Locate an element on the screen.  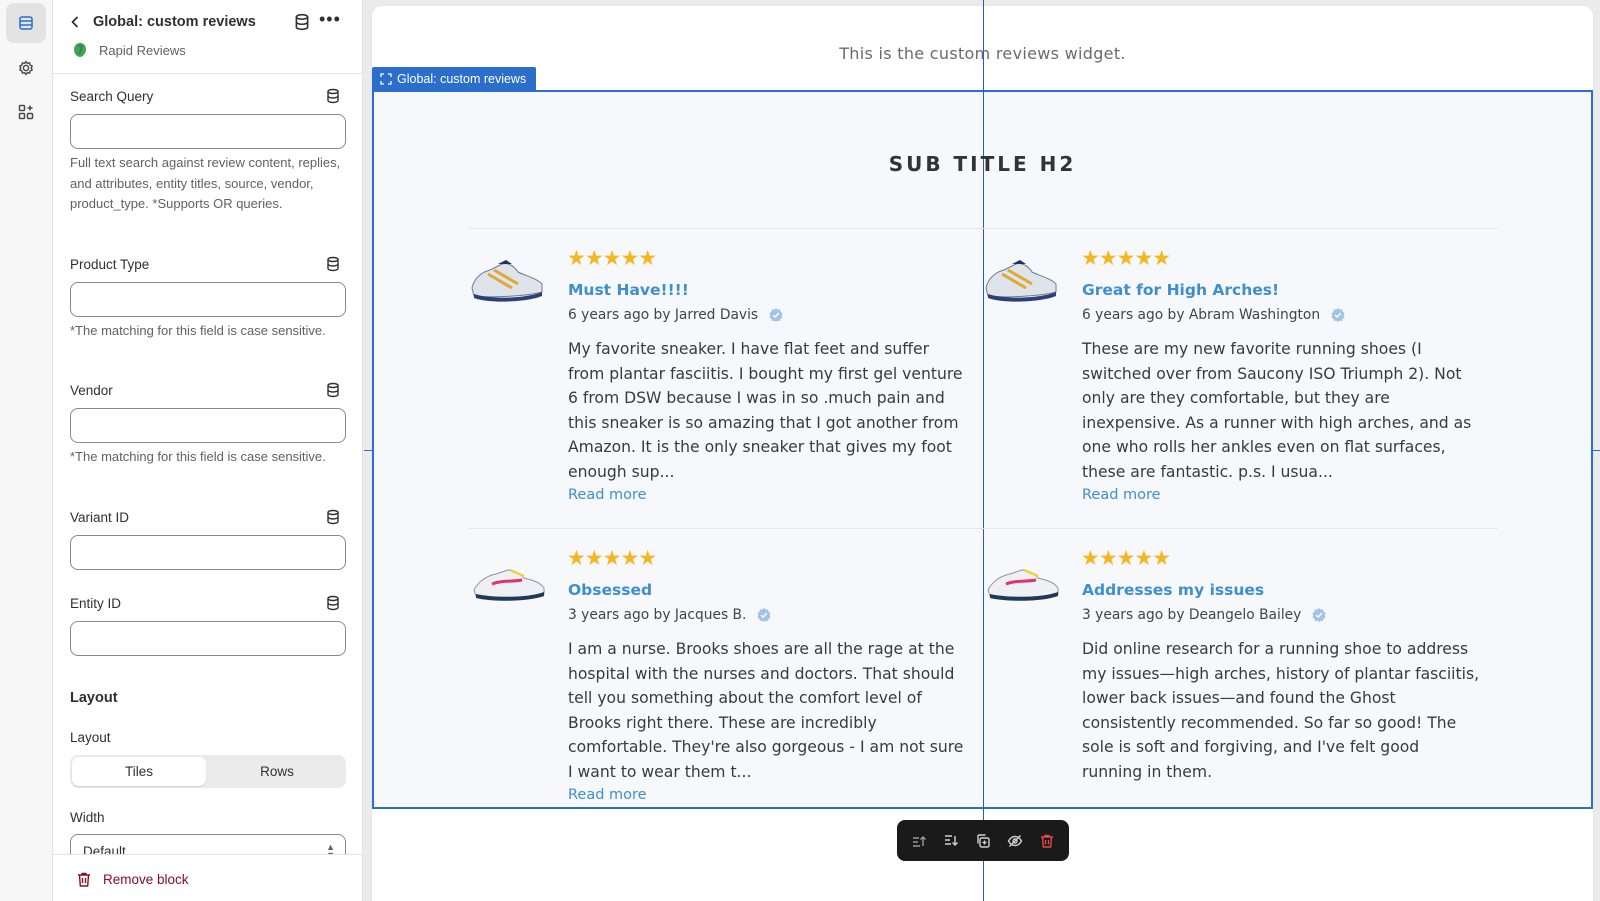
review-meta: 3 years ago by Deangelo Bailey is located at coordinates (1204, 615).